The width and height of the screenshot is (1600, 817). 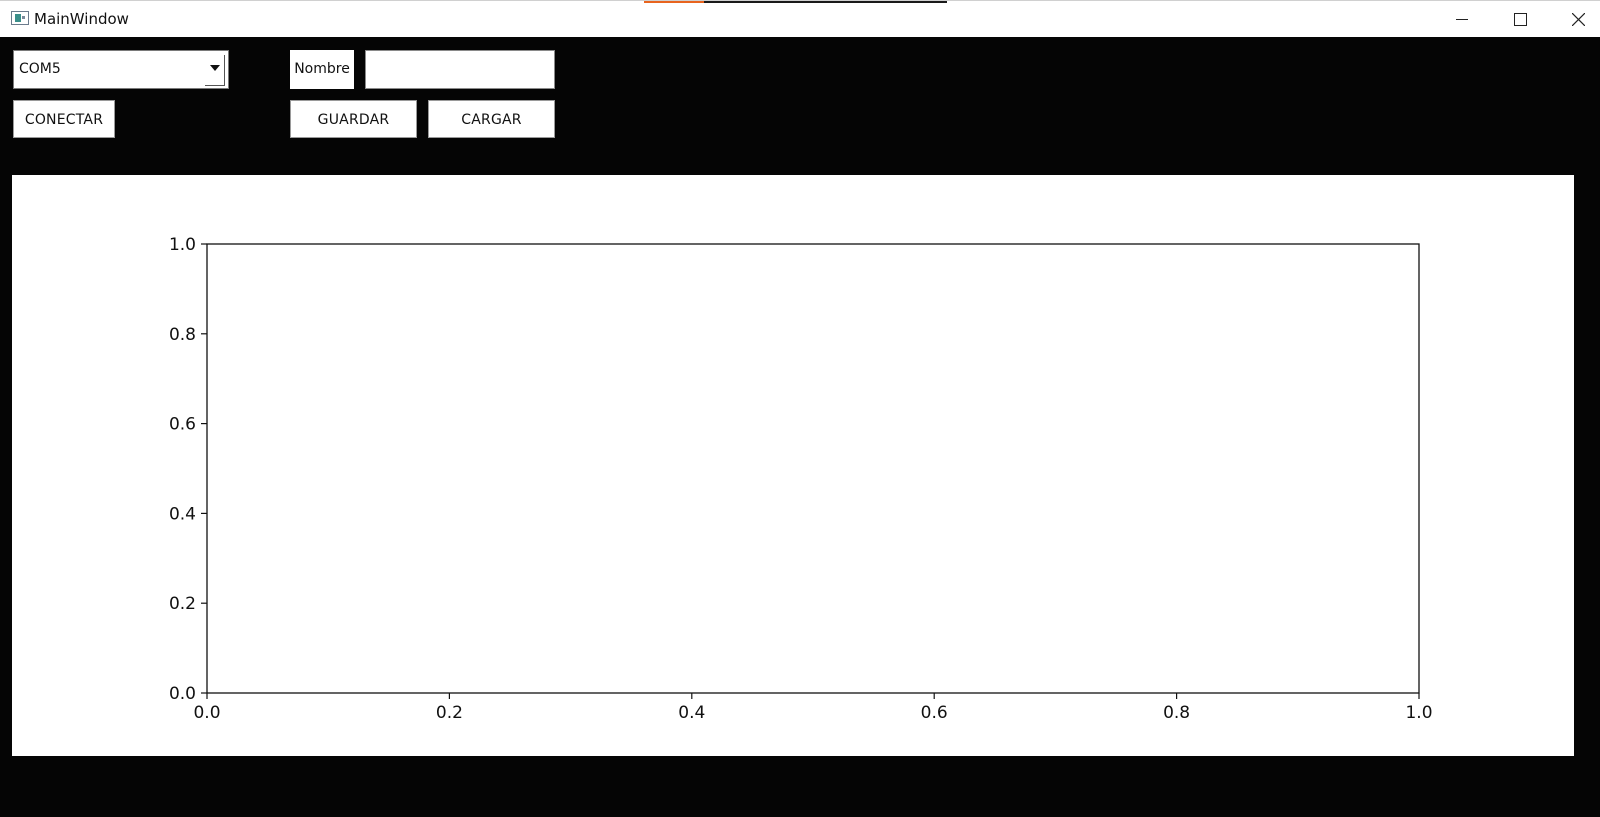 I want to click on minimize-button, so click(x=1462, y=19).